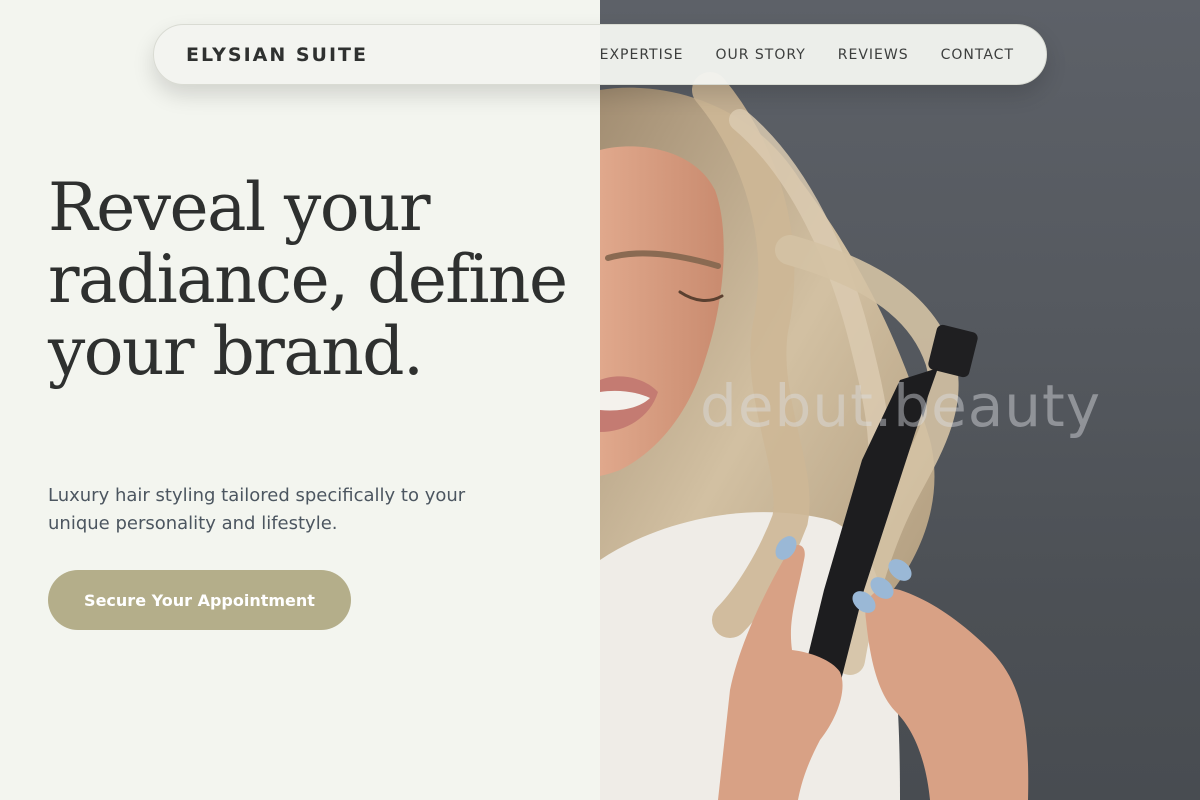 The width and height of the screenshot is (1200, 800). I want to click on nav-link-expertise: EXPERTISE, so click(642, 55).